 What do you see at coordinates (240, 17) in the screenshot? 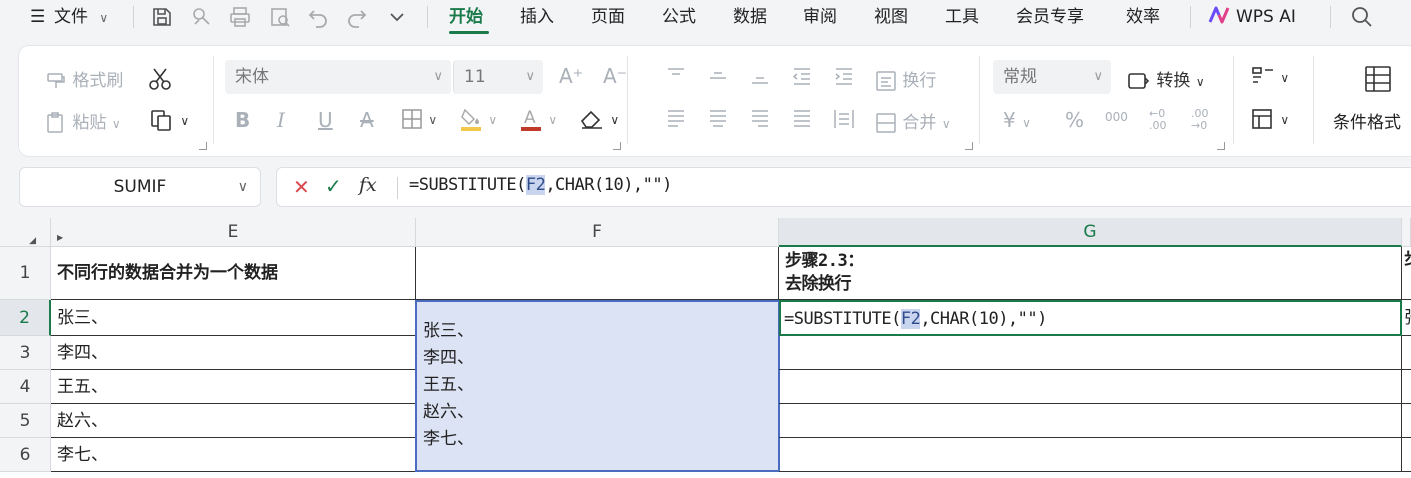
I see `print-icon` at bounding box center [240, 17].